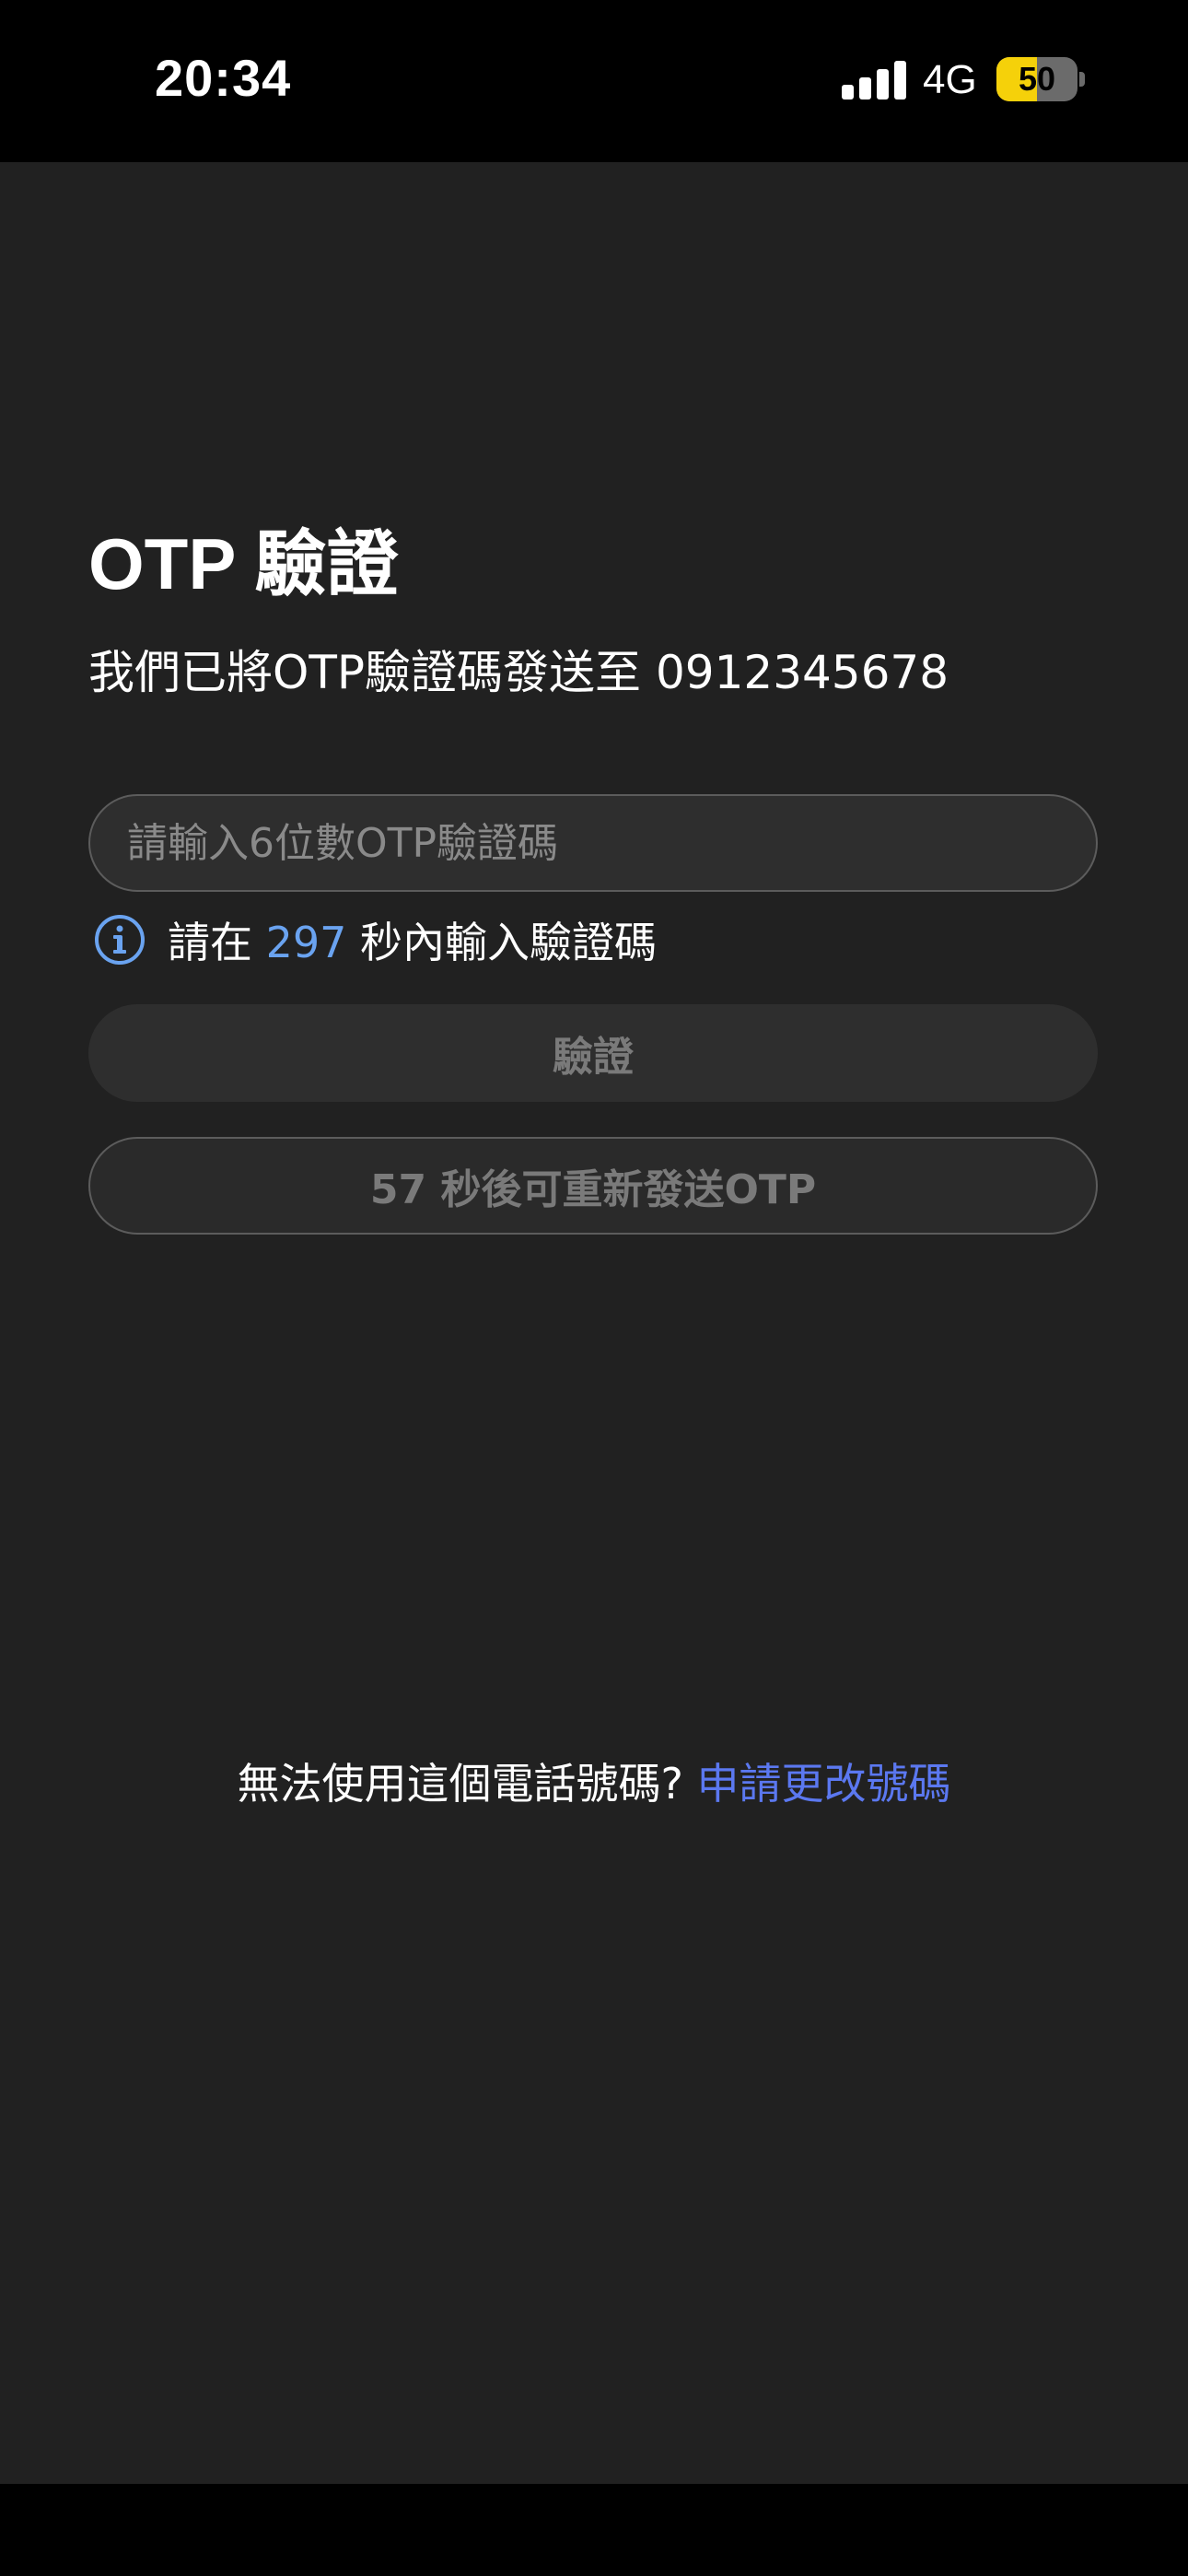 This screenshot has width=1188, height=2576. I want to click on page-title: OTP 驗證, so click(243, 563).